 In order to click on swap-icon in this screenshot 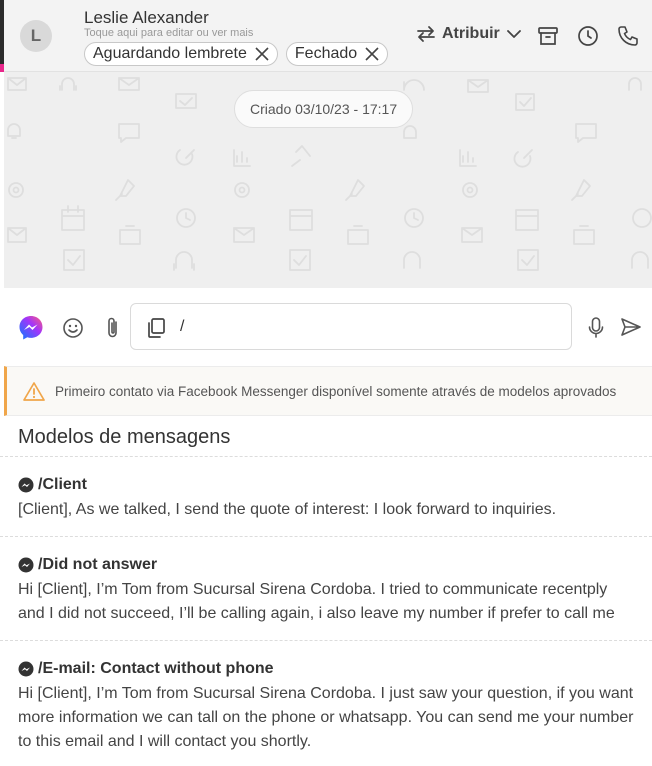, I will do `click(426, 34)`.